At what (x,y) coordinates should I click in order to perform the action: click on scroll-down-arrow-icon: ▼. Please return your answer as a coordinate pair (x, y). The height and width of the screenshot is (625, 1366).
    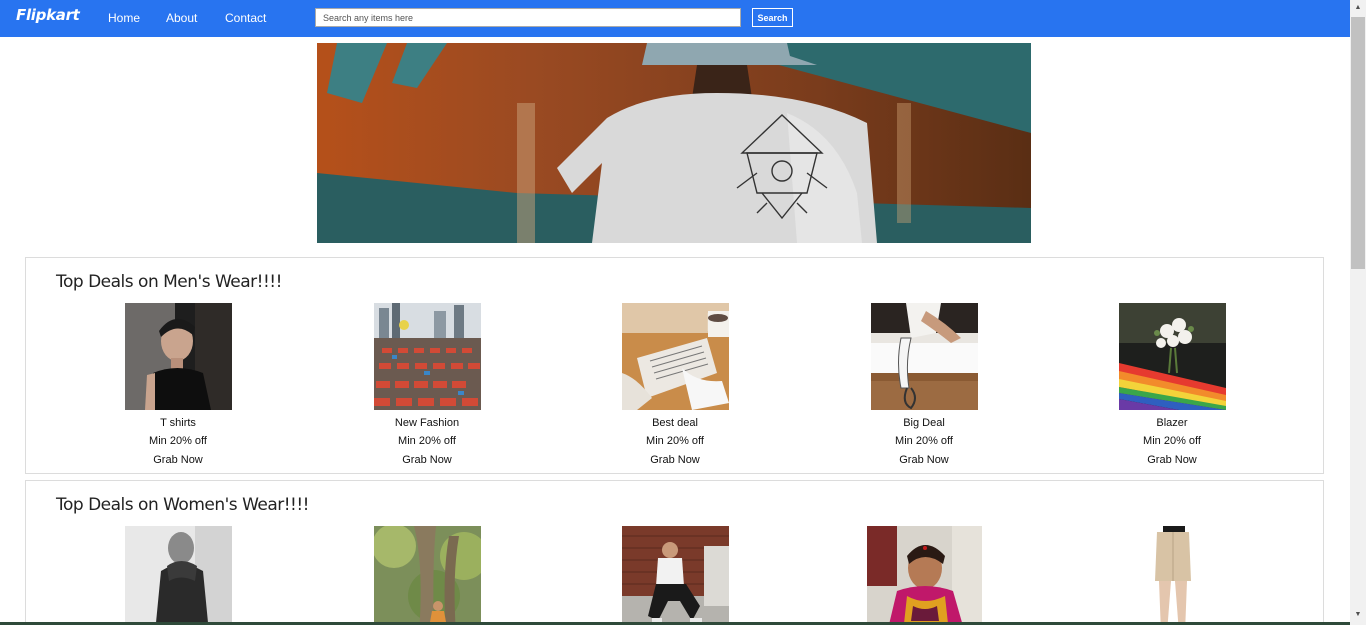
    Looking at the image, I should click on (1358, 615).